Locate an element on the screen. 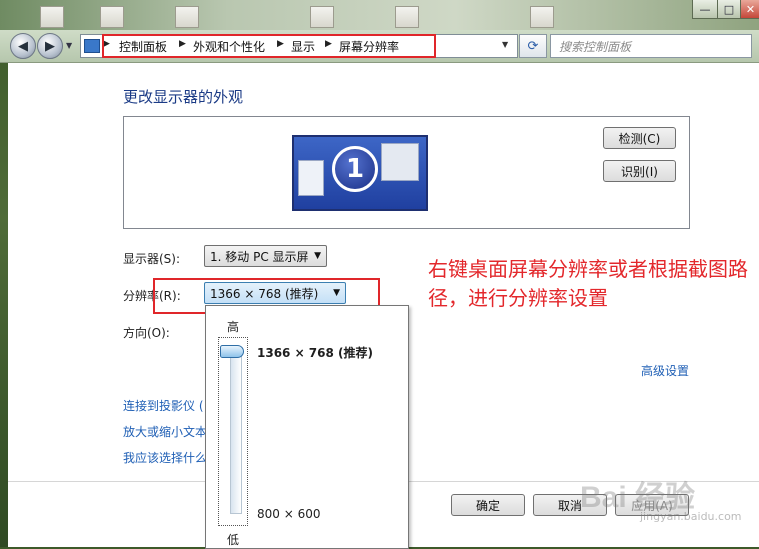  control-panel-icon is located at coordinates (92, 46).